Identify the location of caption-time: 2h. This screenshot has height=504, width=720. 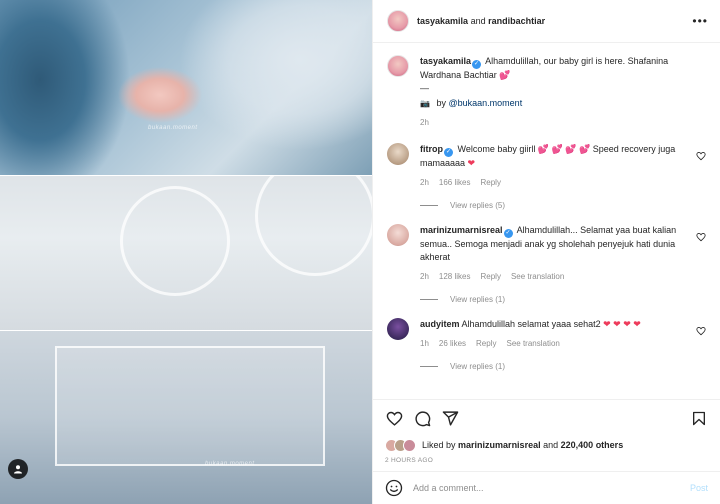
(424, 122).